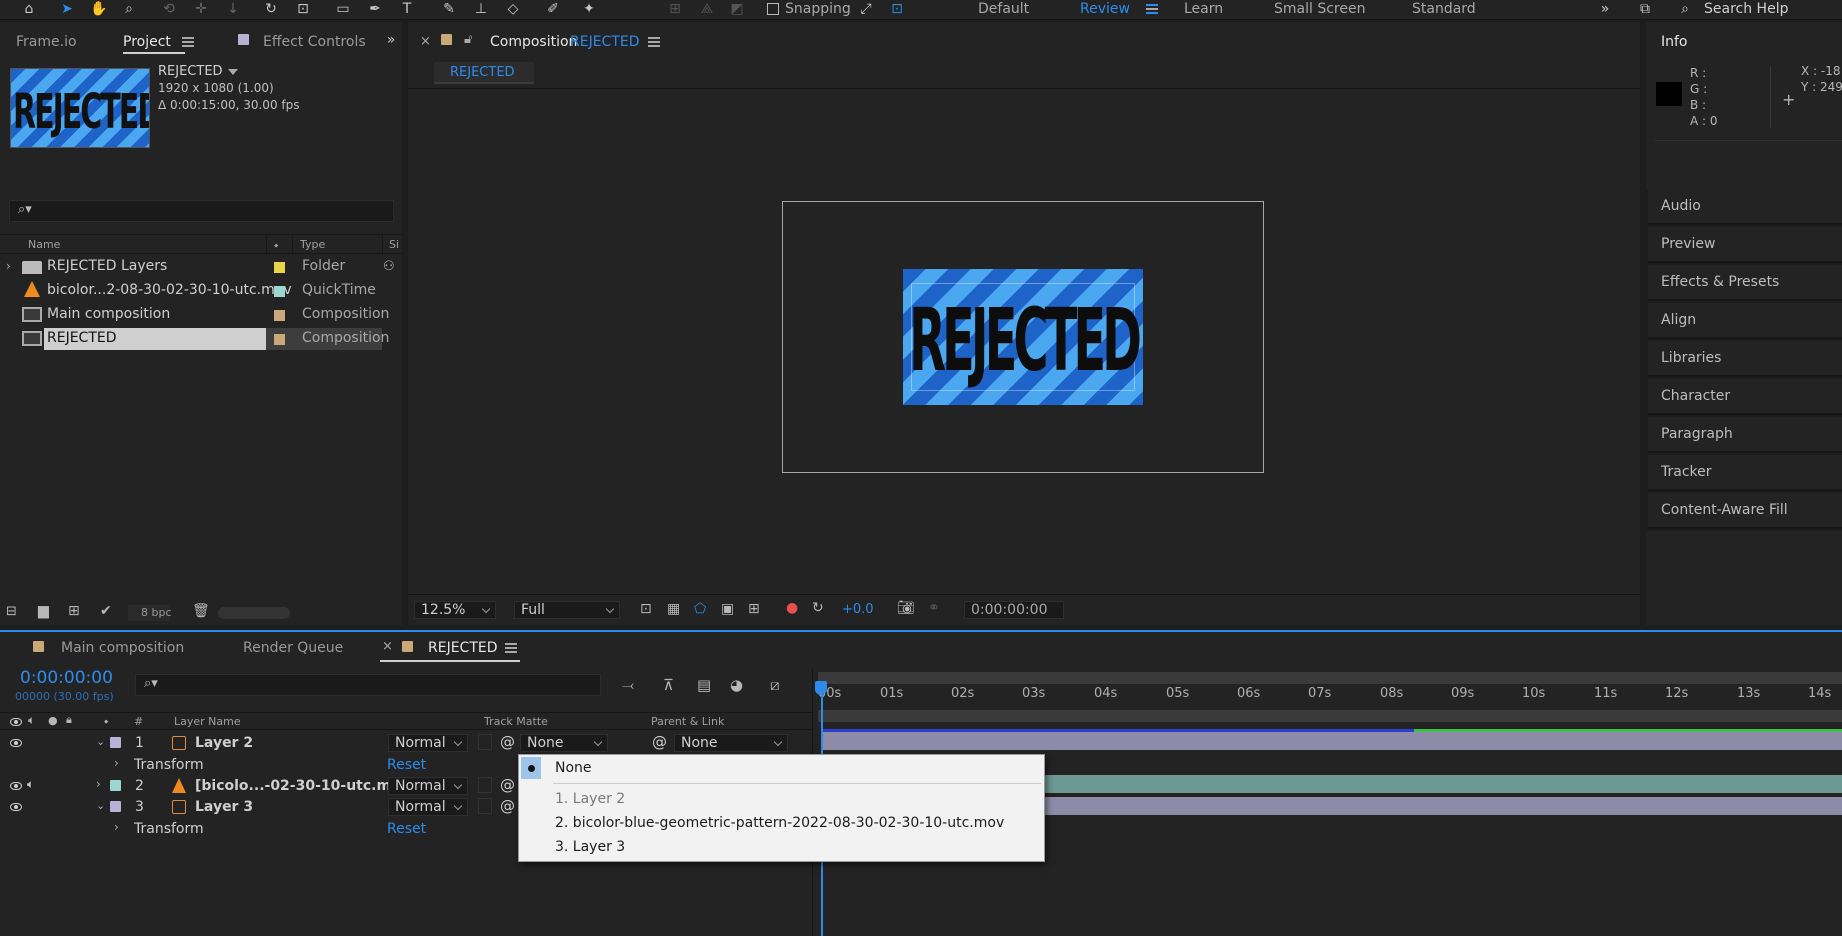  I want to click on snap-mode-icon: ⊡, so click(897, 9).